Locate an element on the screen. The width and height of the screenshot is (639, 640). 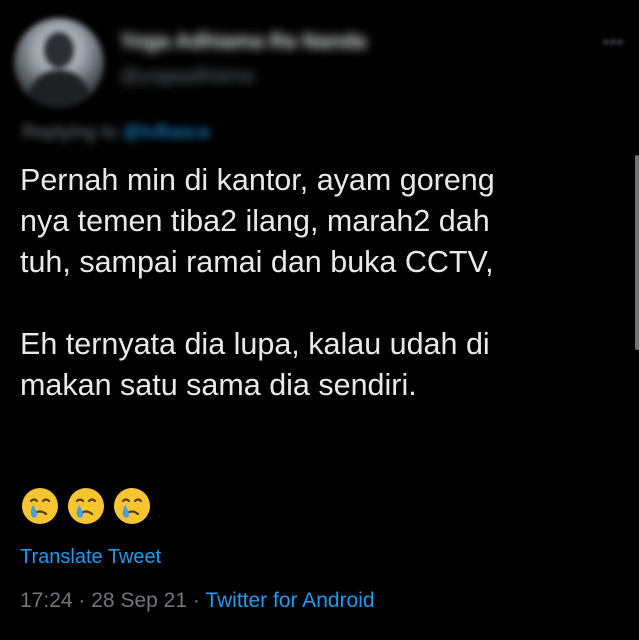
emoji-row is located at coordinates (86, 507).